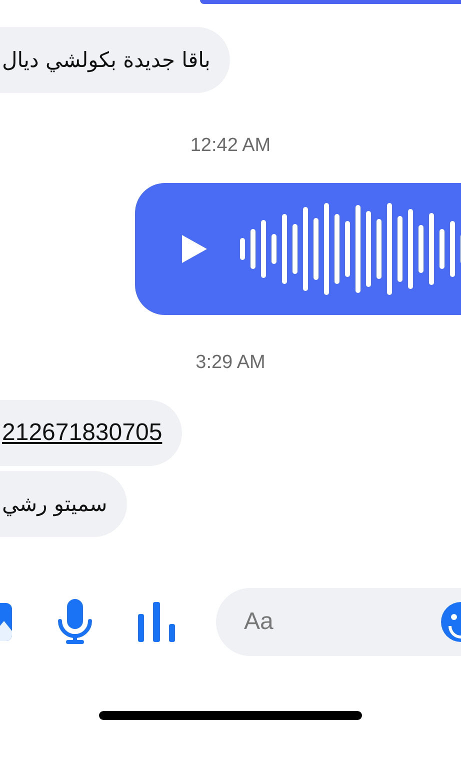  What do you see at coordinates (194, 249) in the screenshot?
I see `play-icon` at bounding box center [194, 249].